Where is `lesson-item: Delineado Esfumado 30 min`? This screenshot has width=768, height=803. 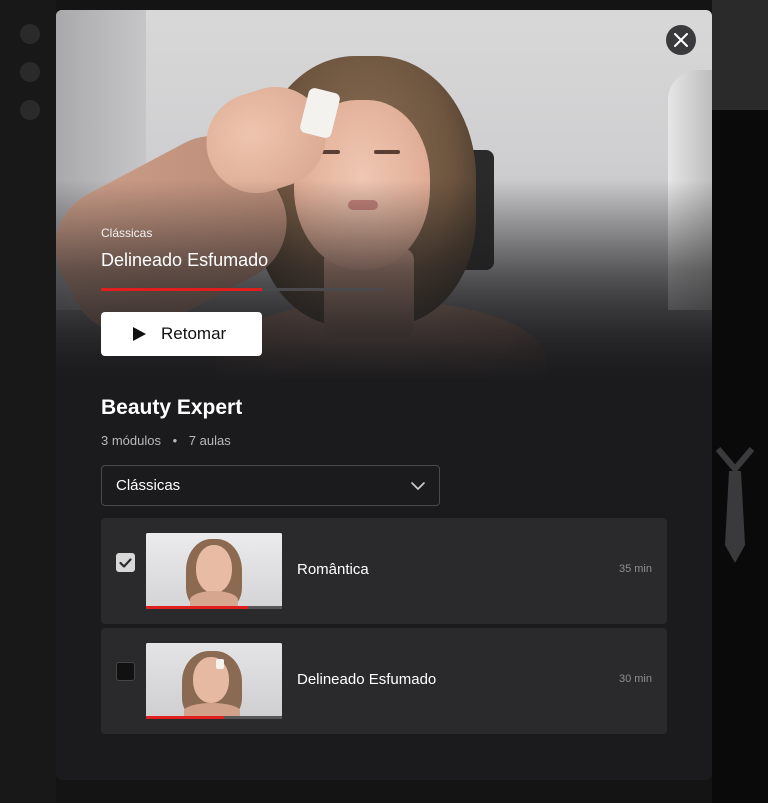
lesson-item: Delineado Esfumado 30 min is located at coordinates (384, 681).